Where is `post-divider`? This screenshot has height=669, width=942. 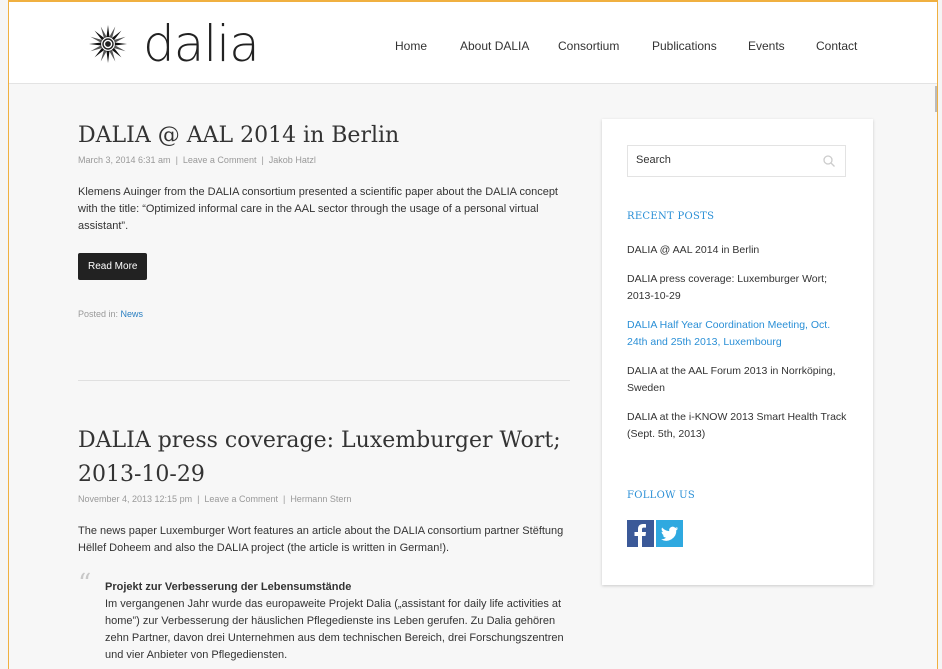
post-divider is located at coordinates (324, 380).